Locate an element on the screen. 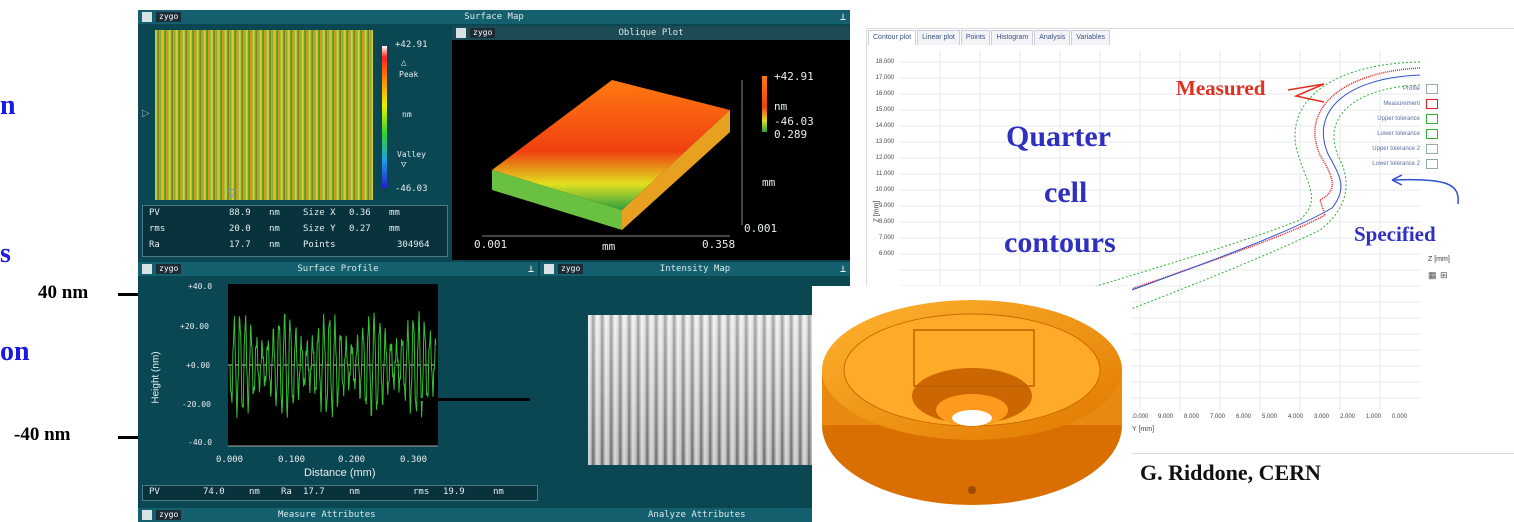  surface-map-titlebar: zygo Surface Map ⊥ is located at coordinates (494, 17).